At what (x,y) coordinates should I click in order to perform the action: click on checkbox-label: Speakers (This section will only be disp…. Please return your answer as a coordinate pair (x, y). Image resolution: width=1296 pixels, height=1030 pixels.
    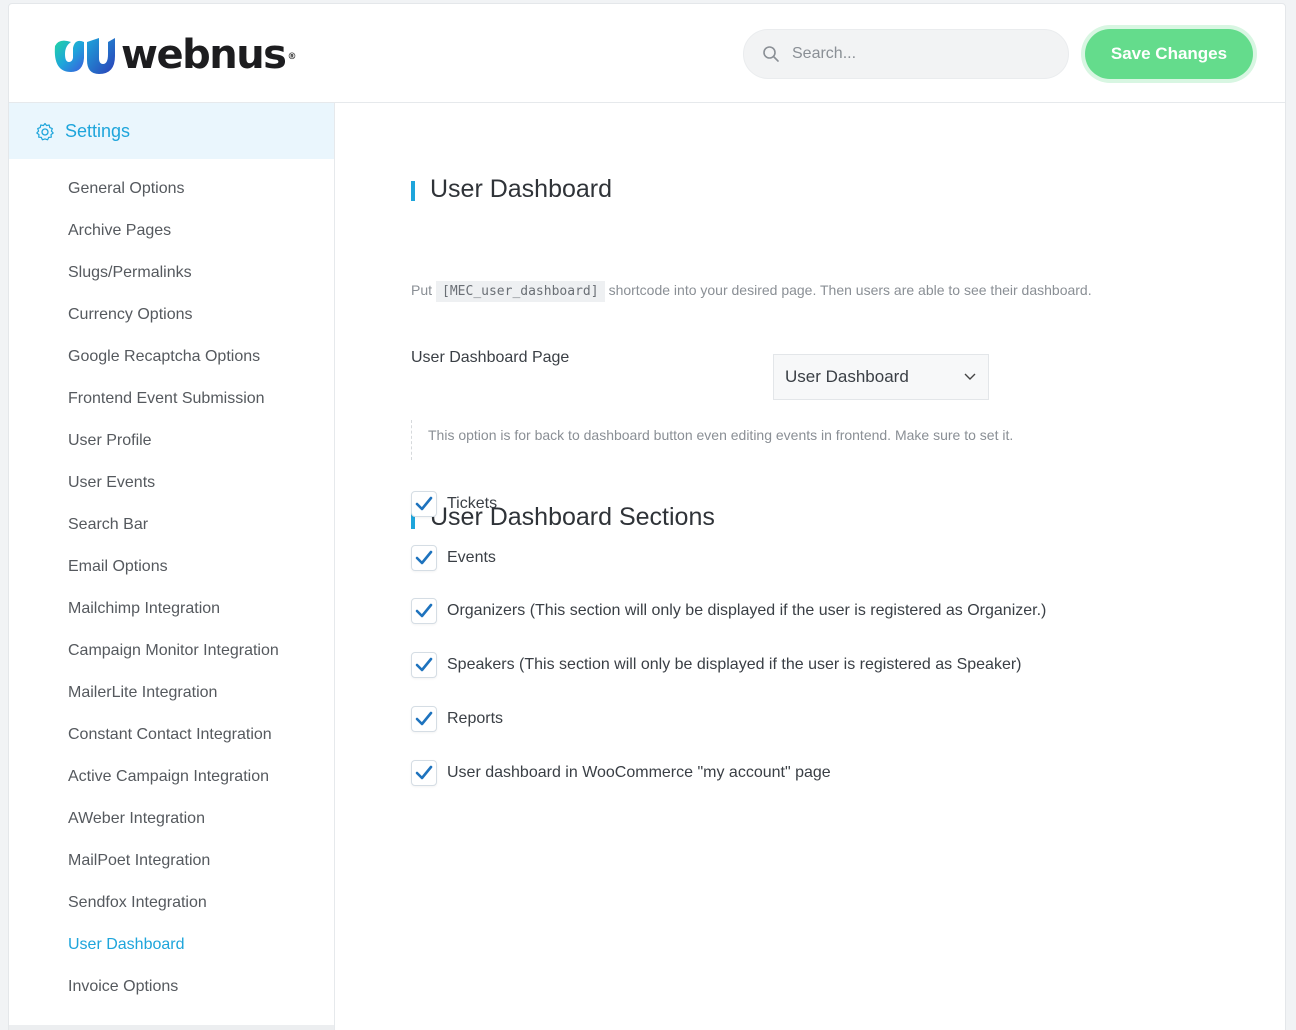
    Looking at the image, I should click on (734, 664).